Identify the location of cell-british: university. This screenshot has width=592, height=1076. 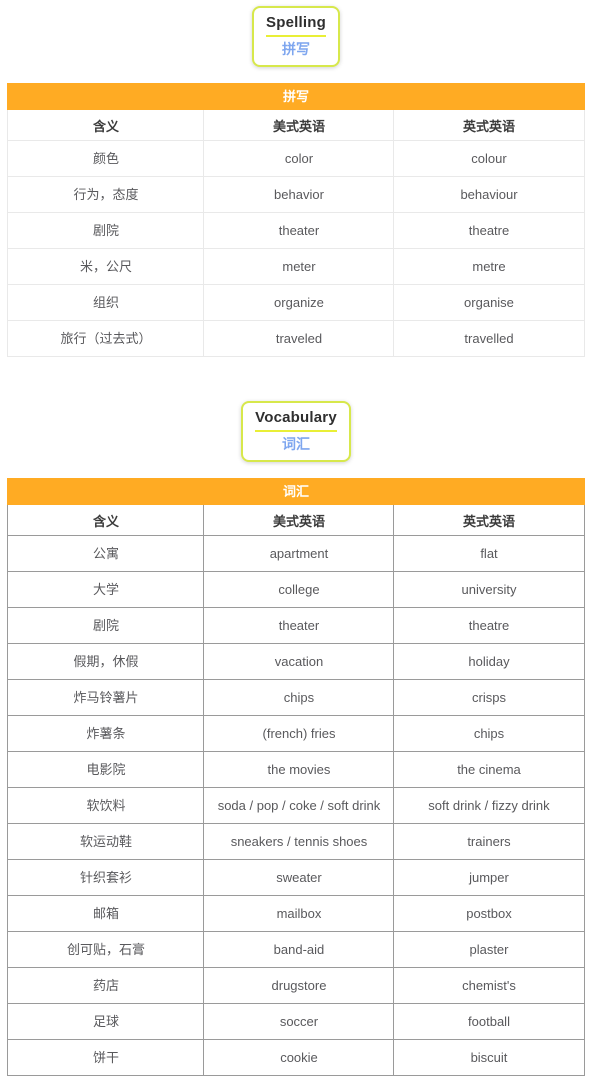
(489, 589).